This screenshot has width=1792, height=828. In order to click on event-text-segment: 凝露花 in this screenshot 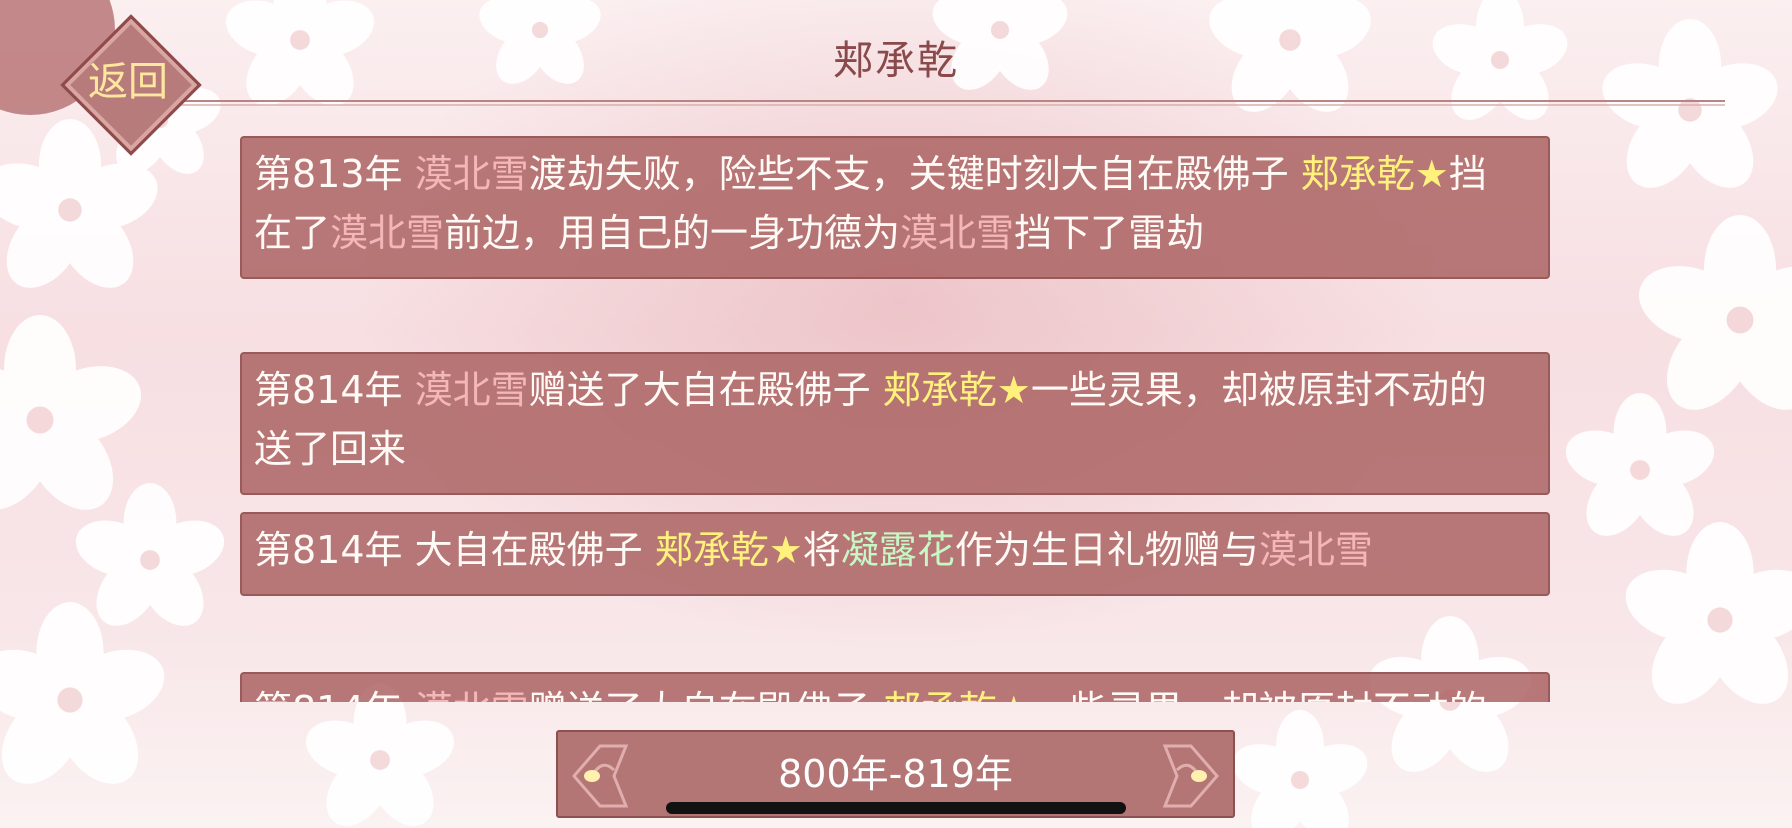, I will do `click(897, 550)`.